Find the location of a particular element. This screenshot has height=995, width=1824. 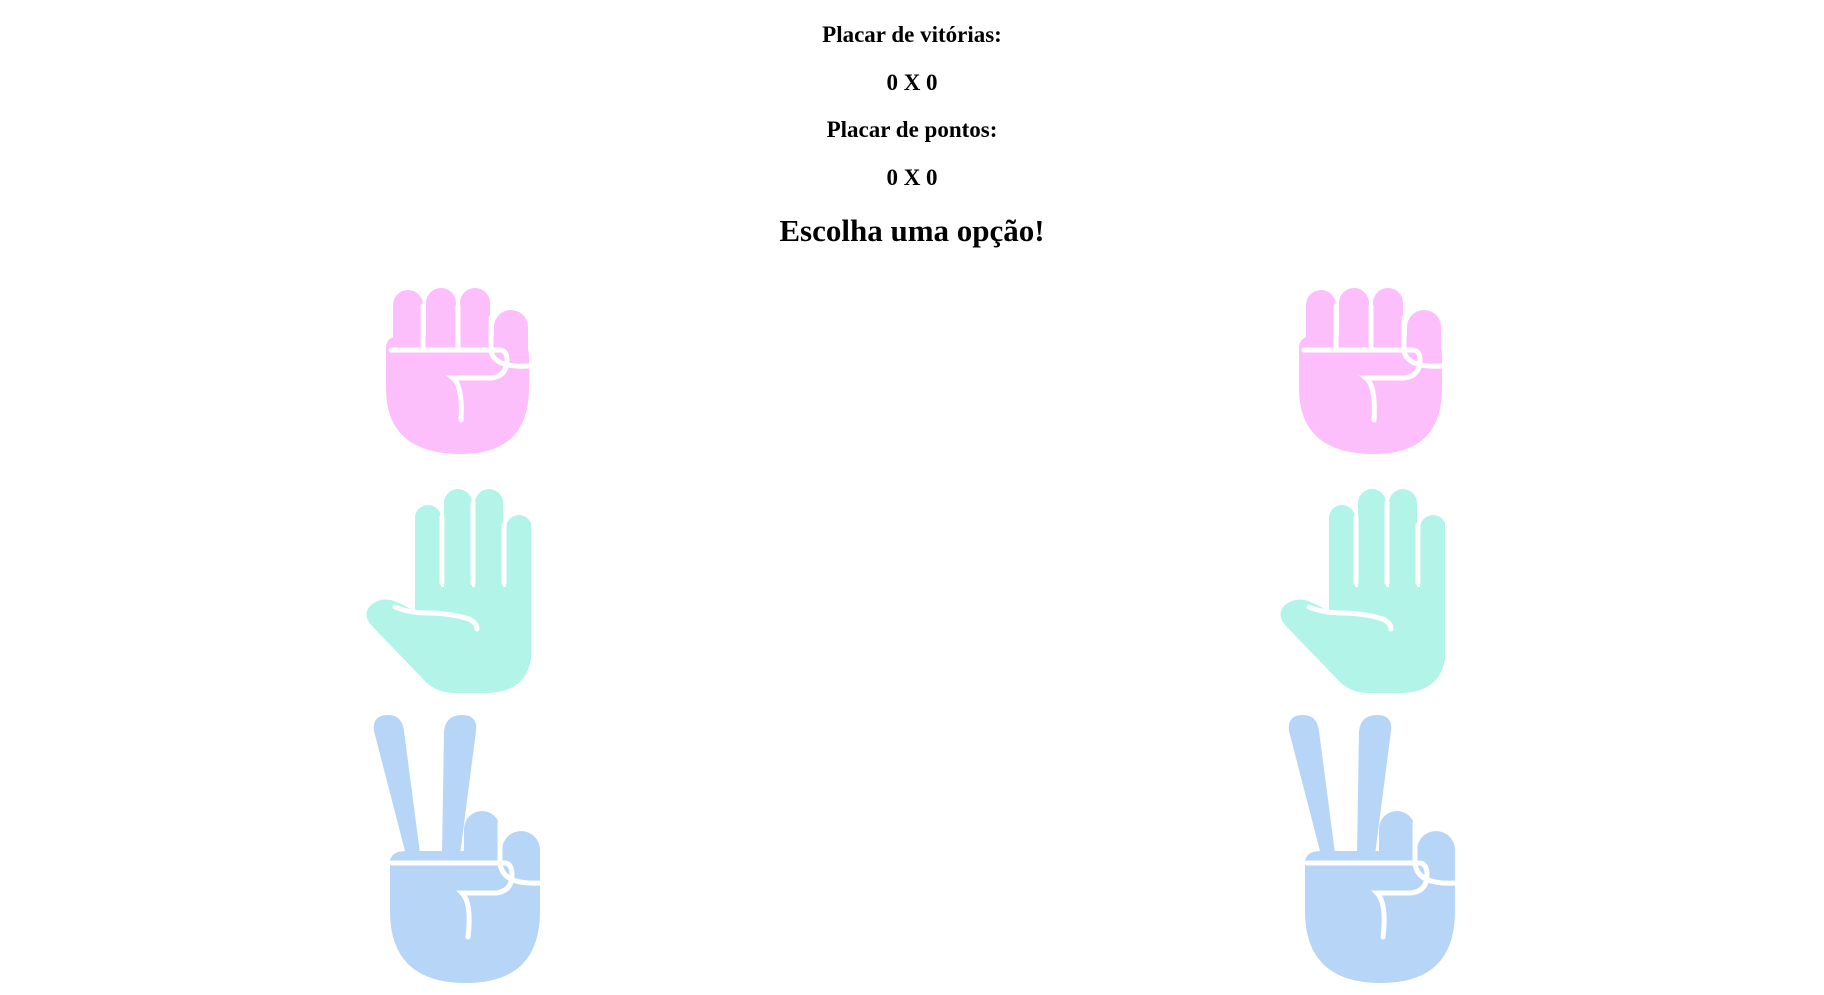

player1-paper-button is located at coordinates (448, 590).